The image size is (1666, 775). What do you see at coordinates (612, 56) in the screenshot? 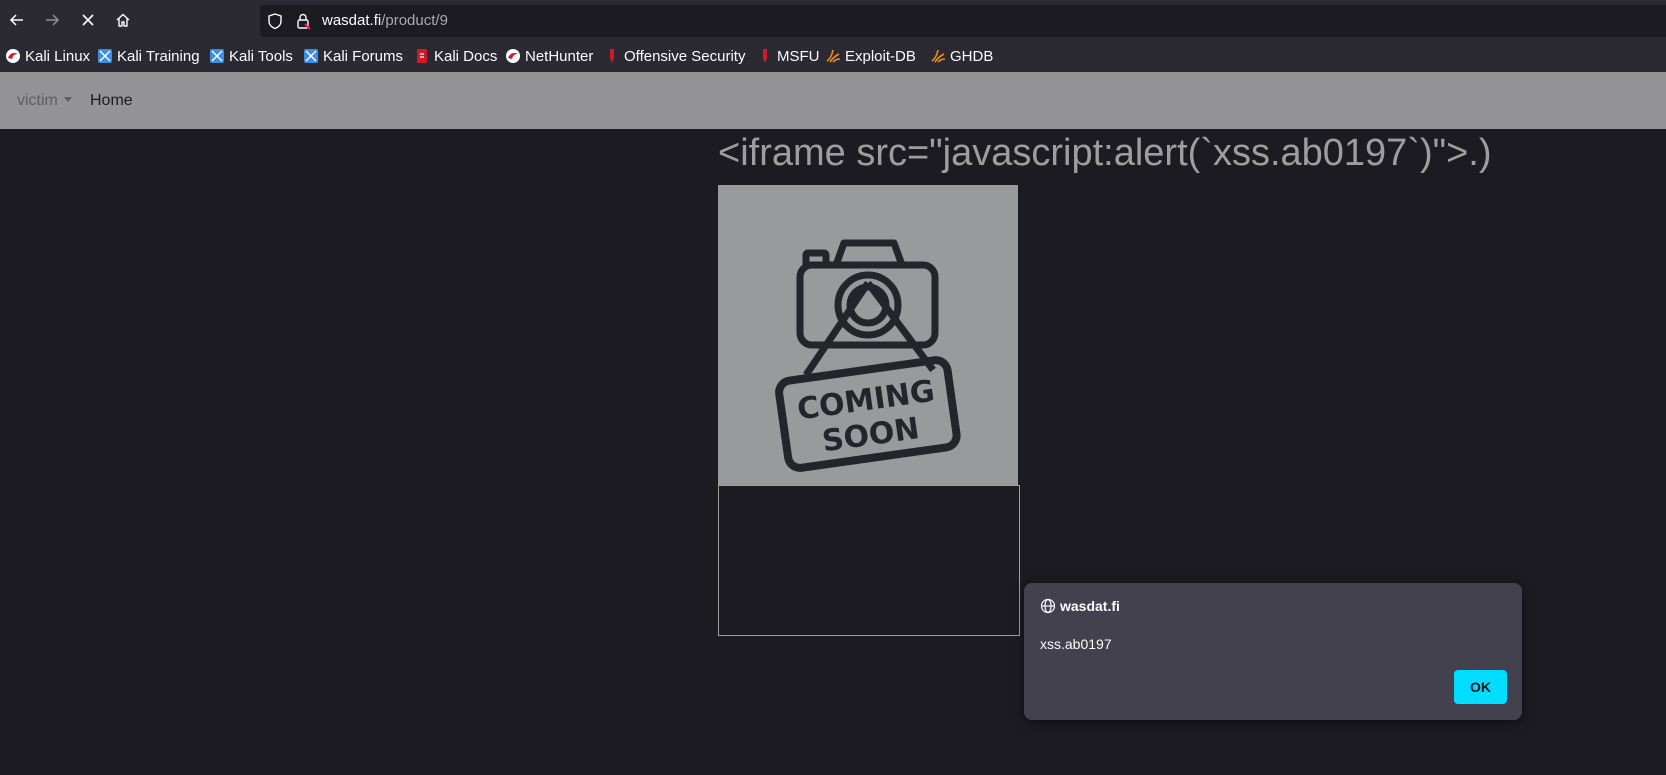
I see `offsec-icon` at bounding box center [612, 56].